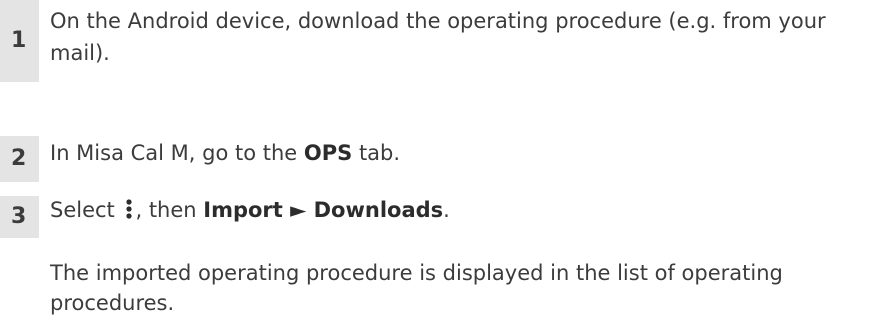  What do you see at coordinates (86, 210) in the screenshot?
I see `step-3-text-before: Select` at bounding box center [86, 210].